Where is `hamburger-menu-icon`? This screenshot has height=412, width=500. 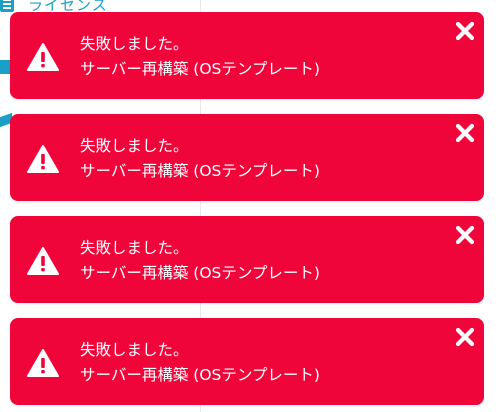 hamburger-menu-icon is located at coordinates (7, 6).